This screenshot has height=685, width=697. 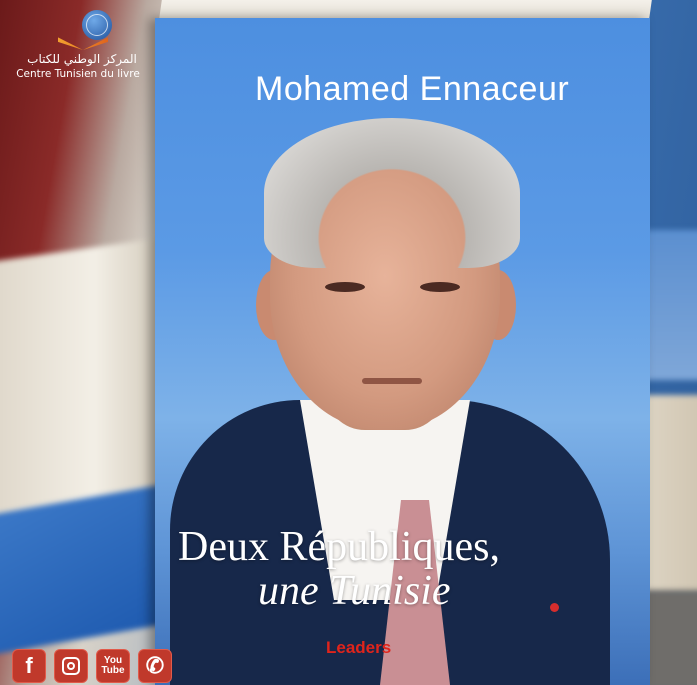 I want to click on book-title: Deux Républiques, une Tunisie, so click(x=339, y=569).